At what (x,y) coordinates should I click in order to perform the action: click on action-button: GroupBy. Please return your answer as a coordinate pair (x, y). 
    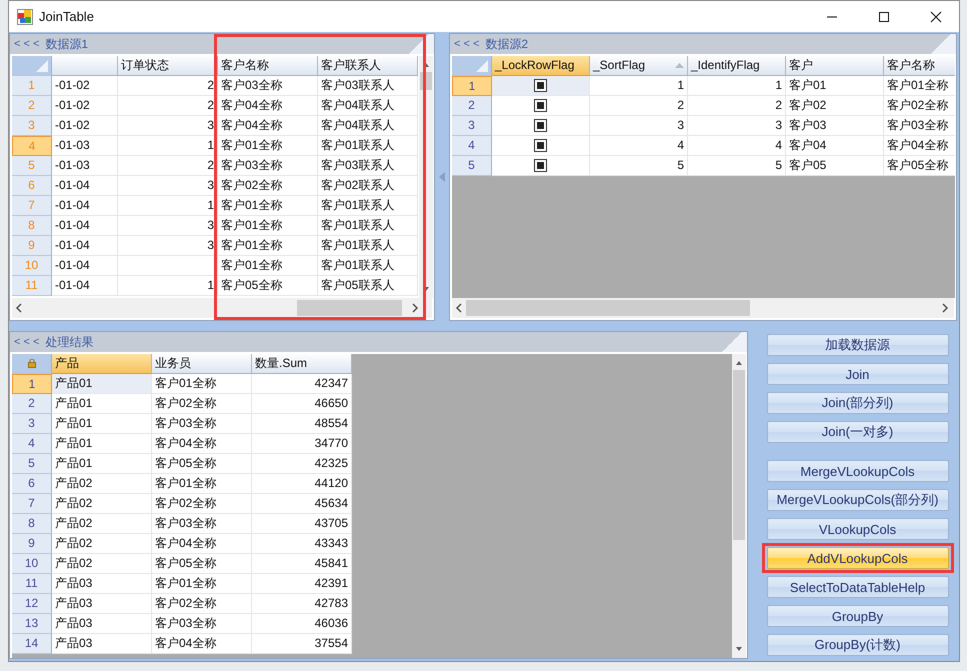
    Looking at the image, I should click on (857, 616).